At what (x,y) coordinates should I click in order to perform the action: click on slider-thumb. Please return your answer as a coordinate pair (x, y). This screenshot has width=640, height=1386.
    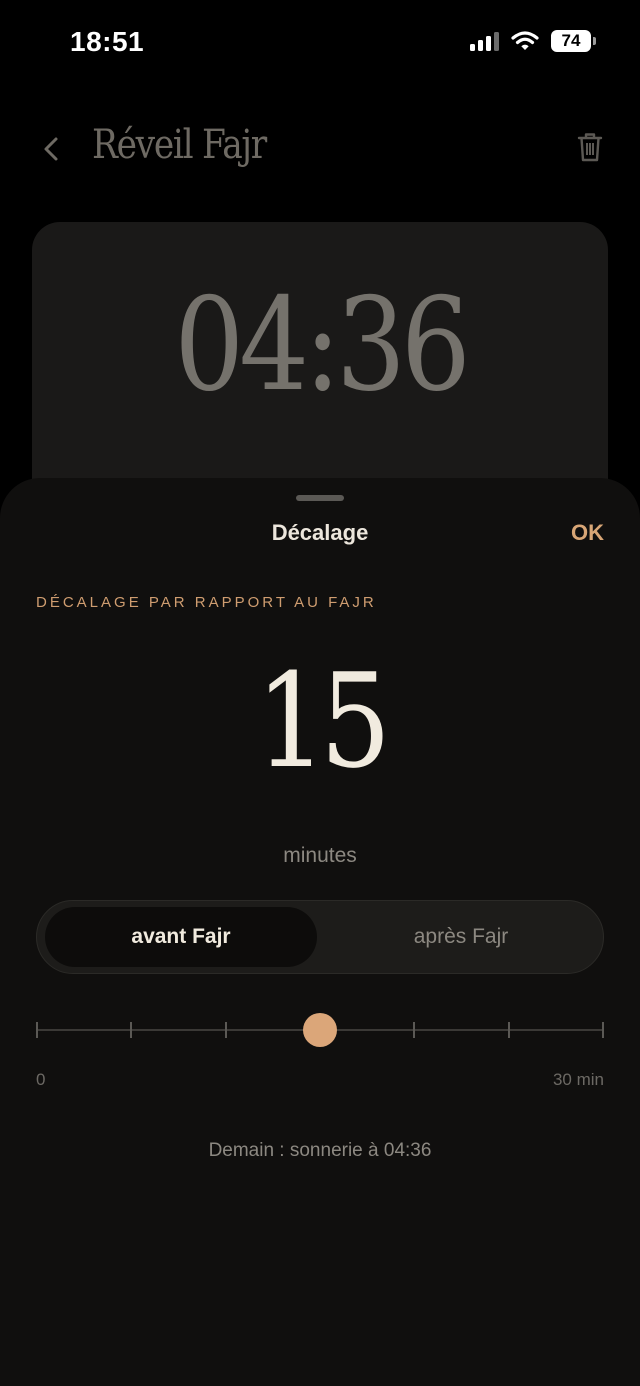
    Looking at the image, I should click on (320, 1030).